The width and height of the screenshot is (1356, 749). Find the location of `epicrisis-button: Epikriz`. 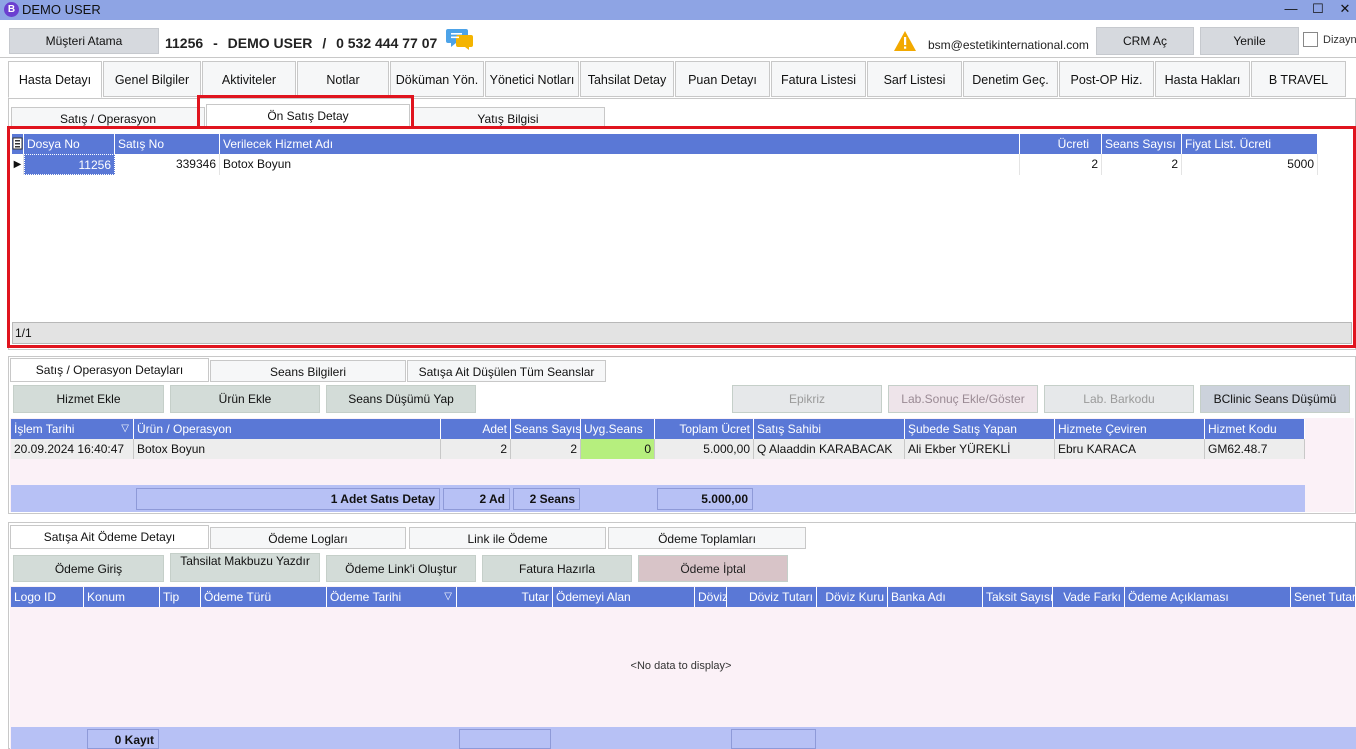

epicrisis-button: Epikriz is located at coordinates (807, 399).